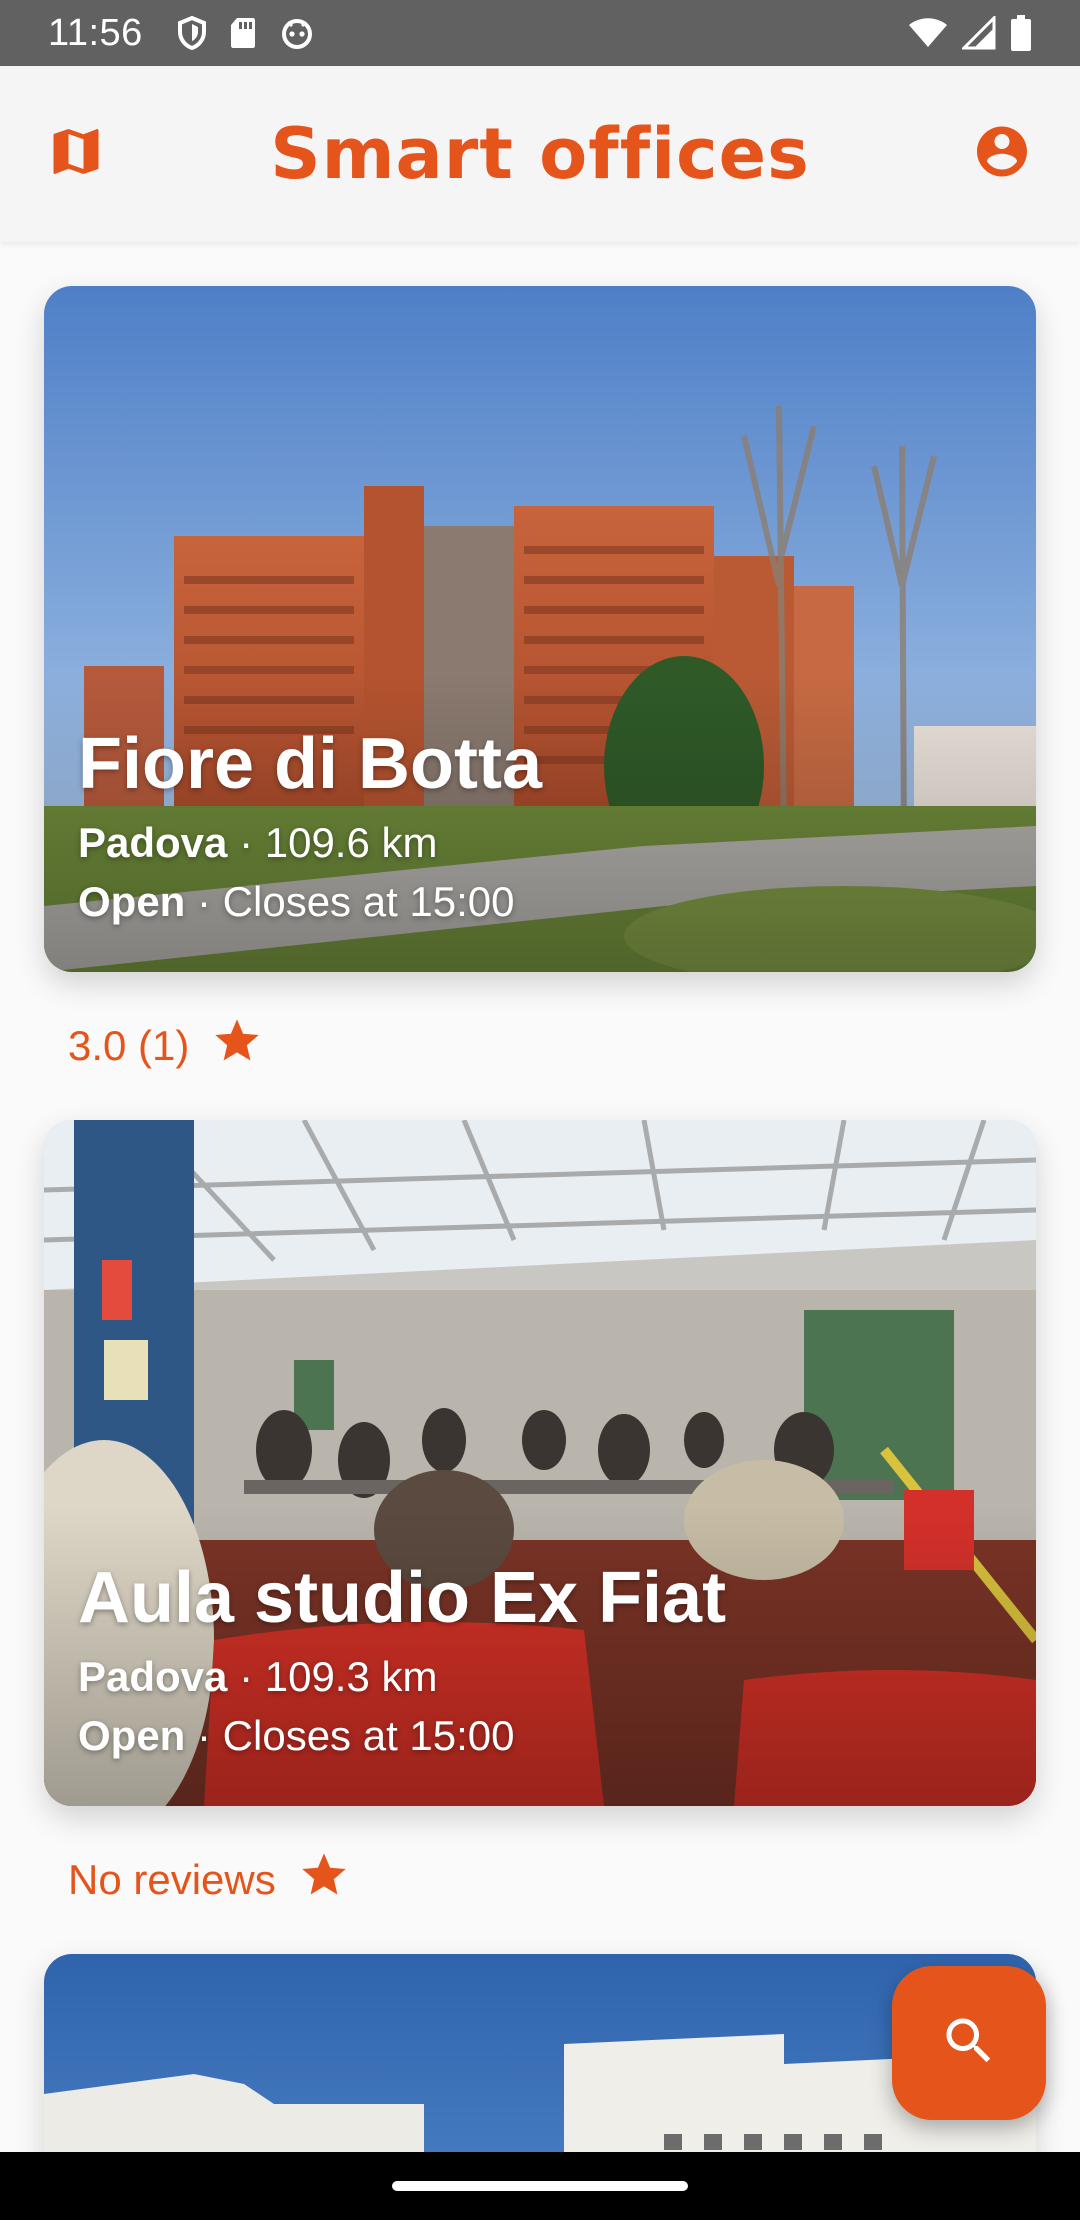 The width and height of the screenshot is (1080, 2220). I want to click on office-distance: 109.6 km, so click(351, 843).